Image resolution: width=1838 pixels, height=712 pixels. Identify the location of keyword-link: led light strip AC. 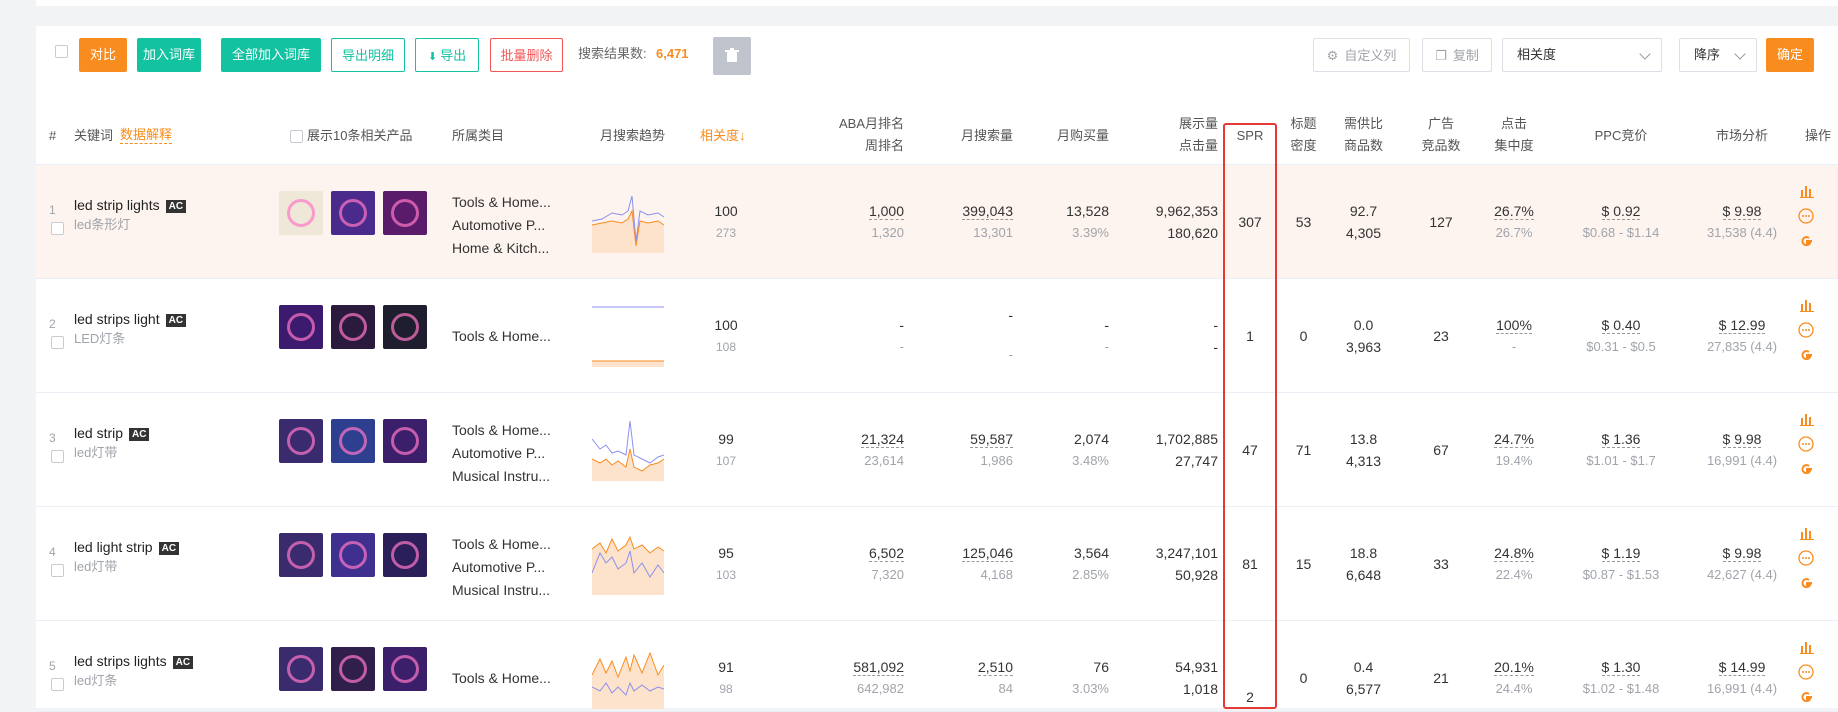
(127, 547).